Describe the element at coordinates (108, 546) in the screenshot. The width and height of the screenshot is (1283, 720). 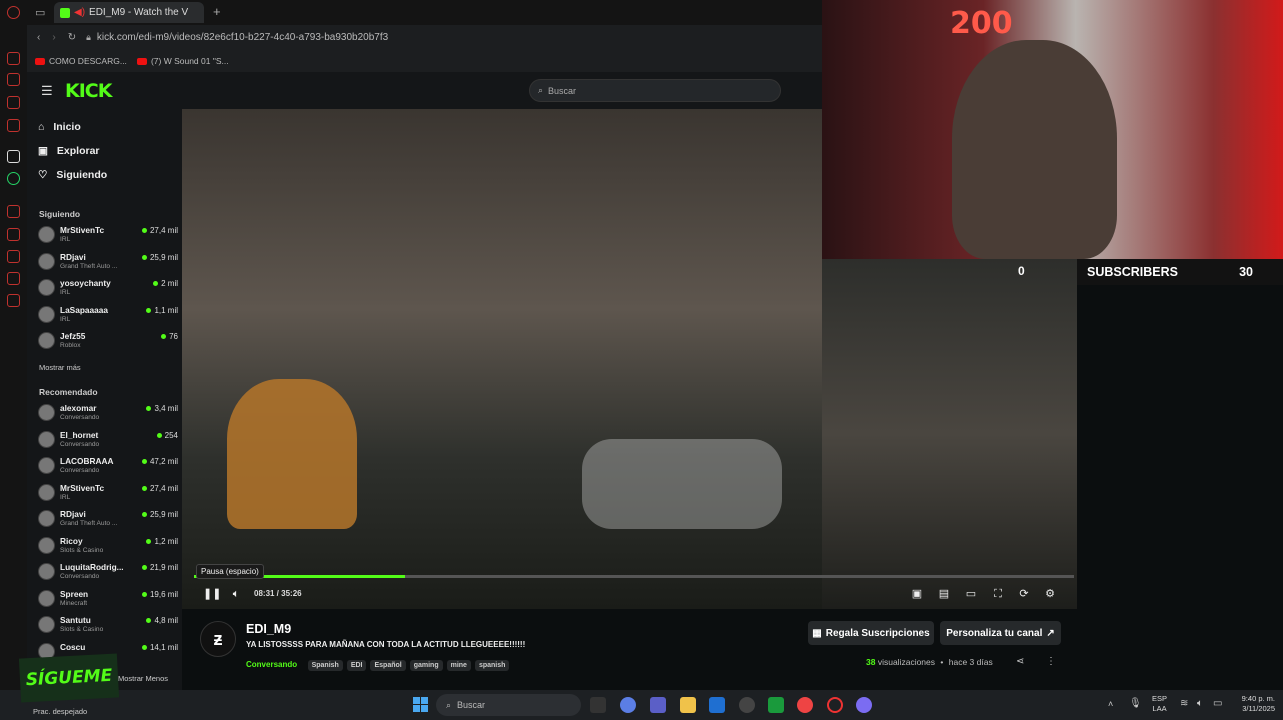
I see `channel-item: Ricoy Slots & Casino 1,2 mil` at that location.